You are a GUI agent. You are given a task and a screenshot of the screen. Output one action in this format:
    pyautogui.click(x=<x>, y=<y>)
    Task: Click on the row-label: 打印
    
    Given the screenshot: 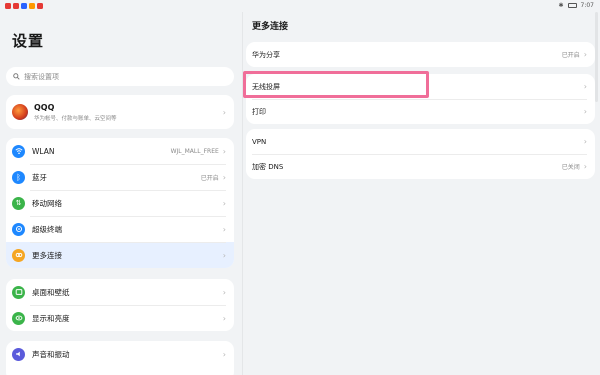 What is the action you would take?
    pyautogui.click(x=259, y=111)
    